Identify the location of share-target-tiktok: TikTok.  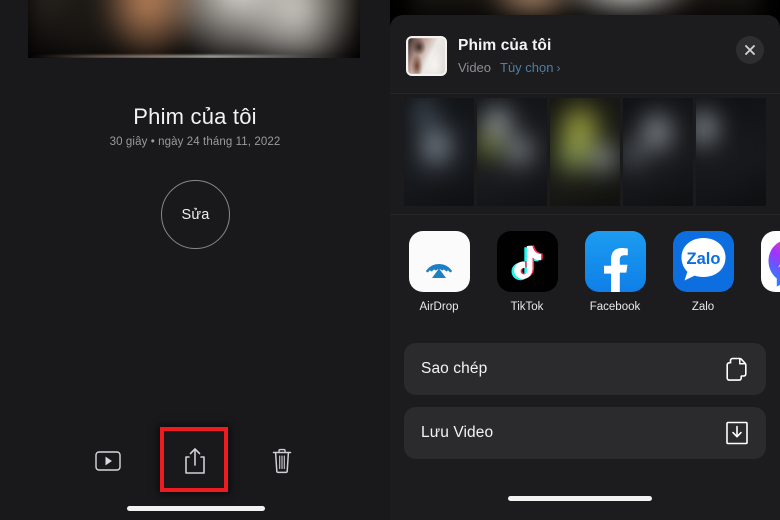
(527, 283).